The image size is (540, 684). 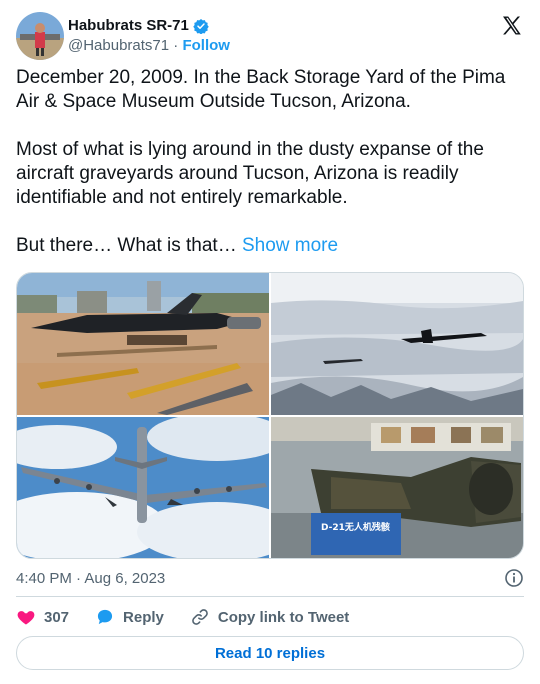 What do you see at coordinates (201, 26) in the screenshot?
I see `verified-badge-icon` at bounding box center [201, 26].